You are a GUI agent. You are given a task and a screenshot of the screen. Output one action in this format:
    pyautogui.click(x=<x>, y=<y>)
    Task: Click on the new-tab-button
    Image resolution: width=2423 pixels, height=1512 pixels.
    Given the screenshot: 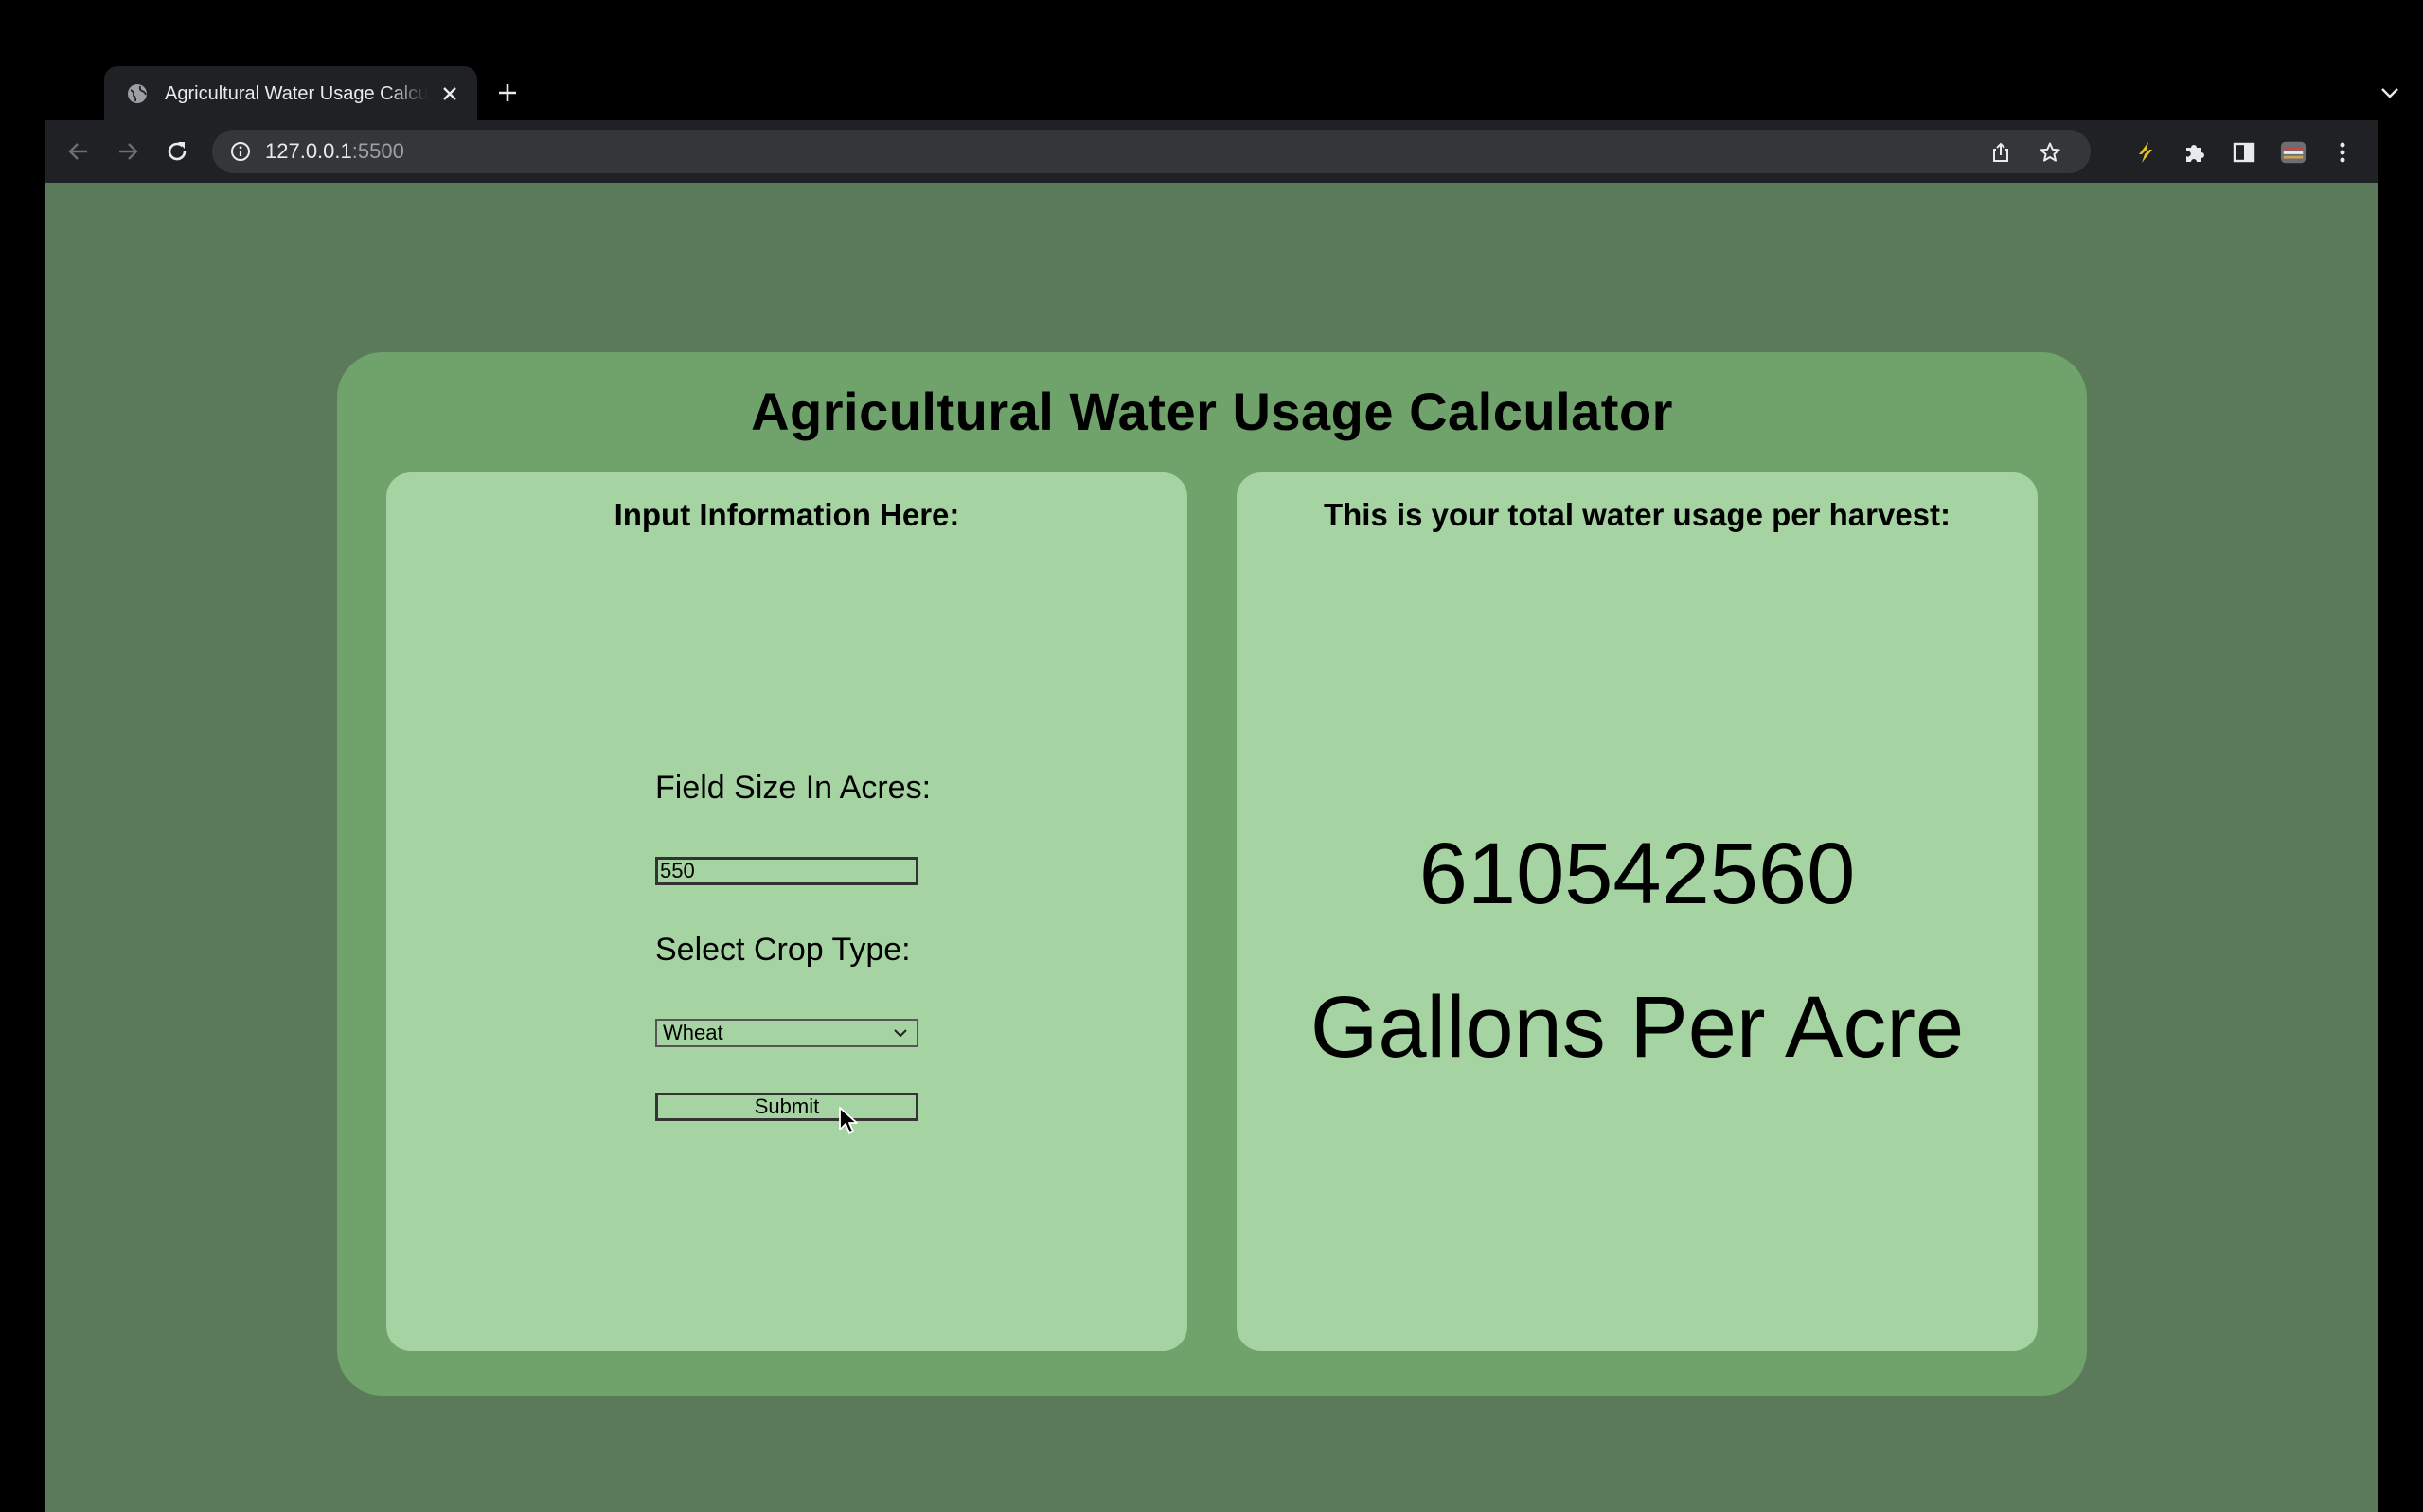 What is the action you would take?
    pyautogui.click(x=507, y=93)
    